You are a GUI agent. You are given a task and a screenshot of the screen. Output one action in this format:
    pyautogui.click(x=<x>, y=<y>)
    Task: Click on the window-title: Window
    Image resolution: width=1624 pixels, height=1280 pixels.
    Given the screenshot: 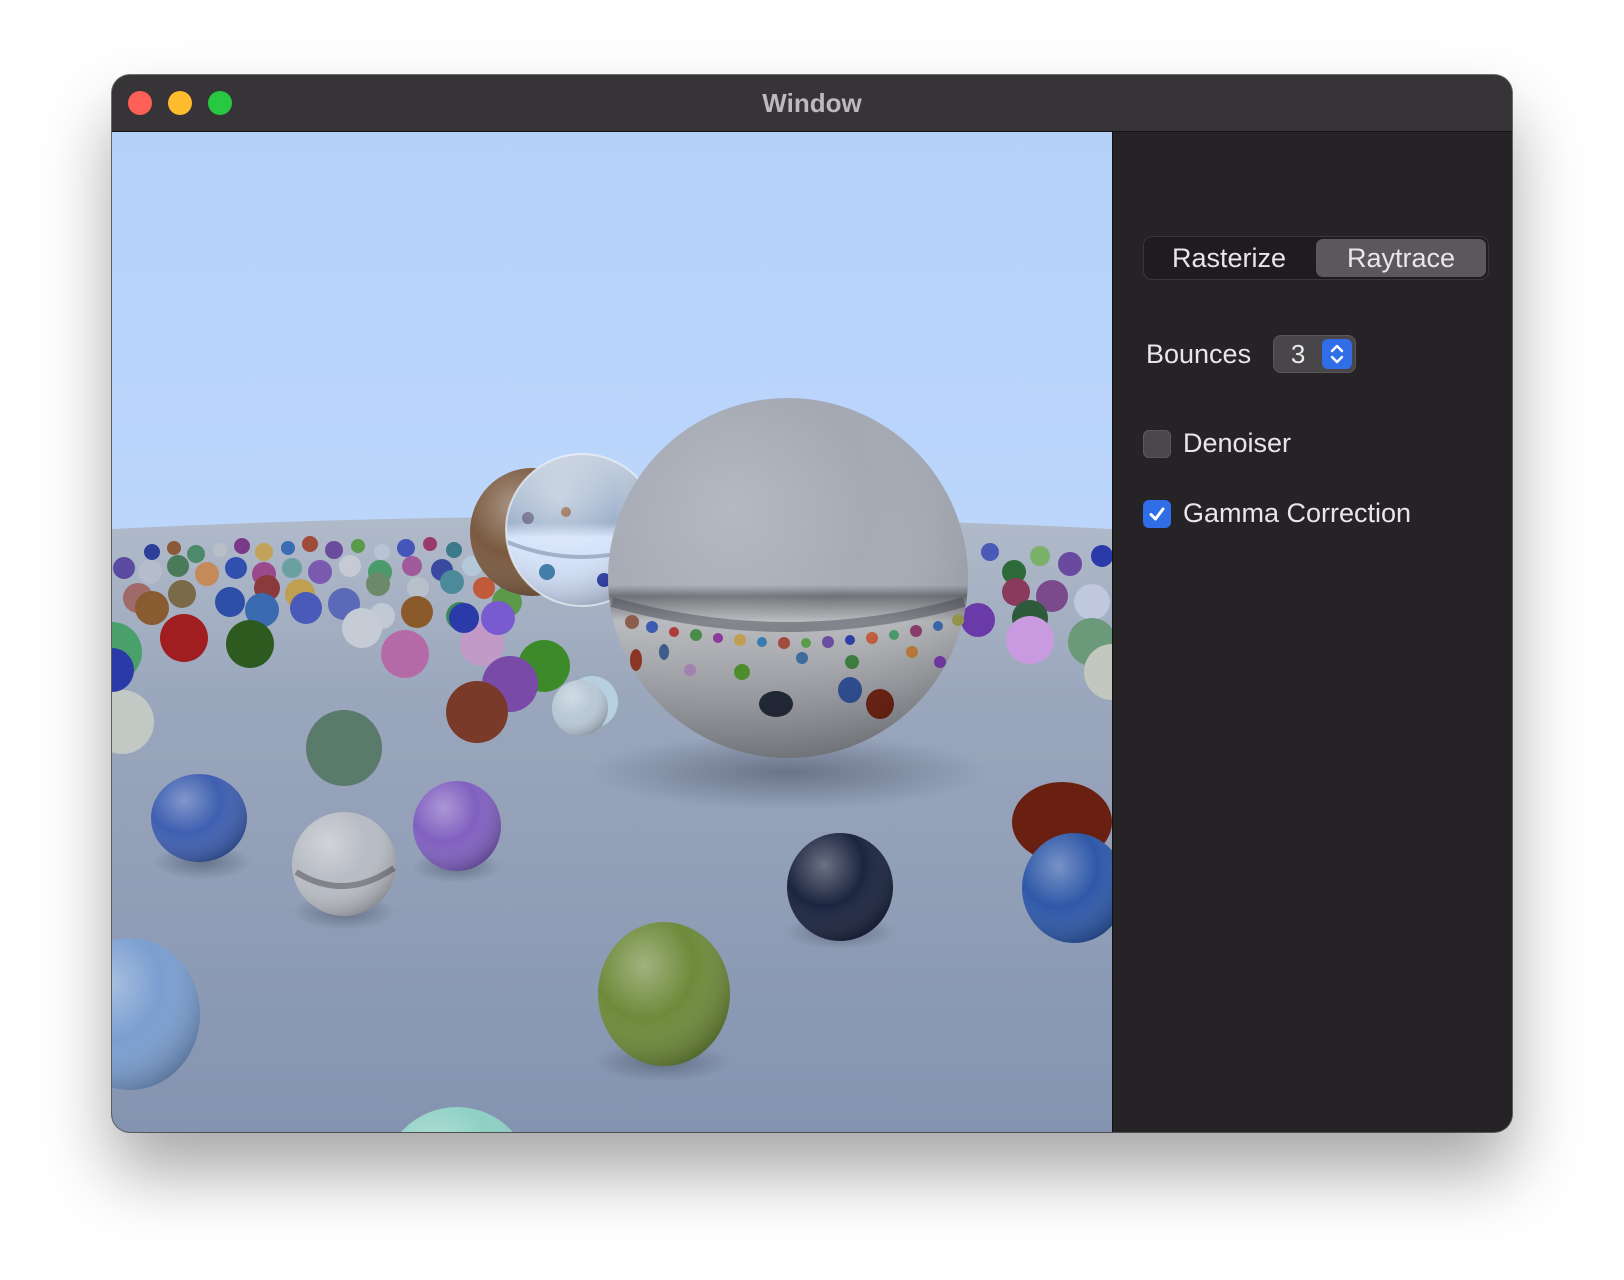 What is the action you would take?
    pyautogui.click(x=812, y=103)
    